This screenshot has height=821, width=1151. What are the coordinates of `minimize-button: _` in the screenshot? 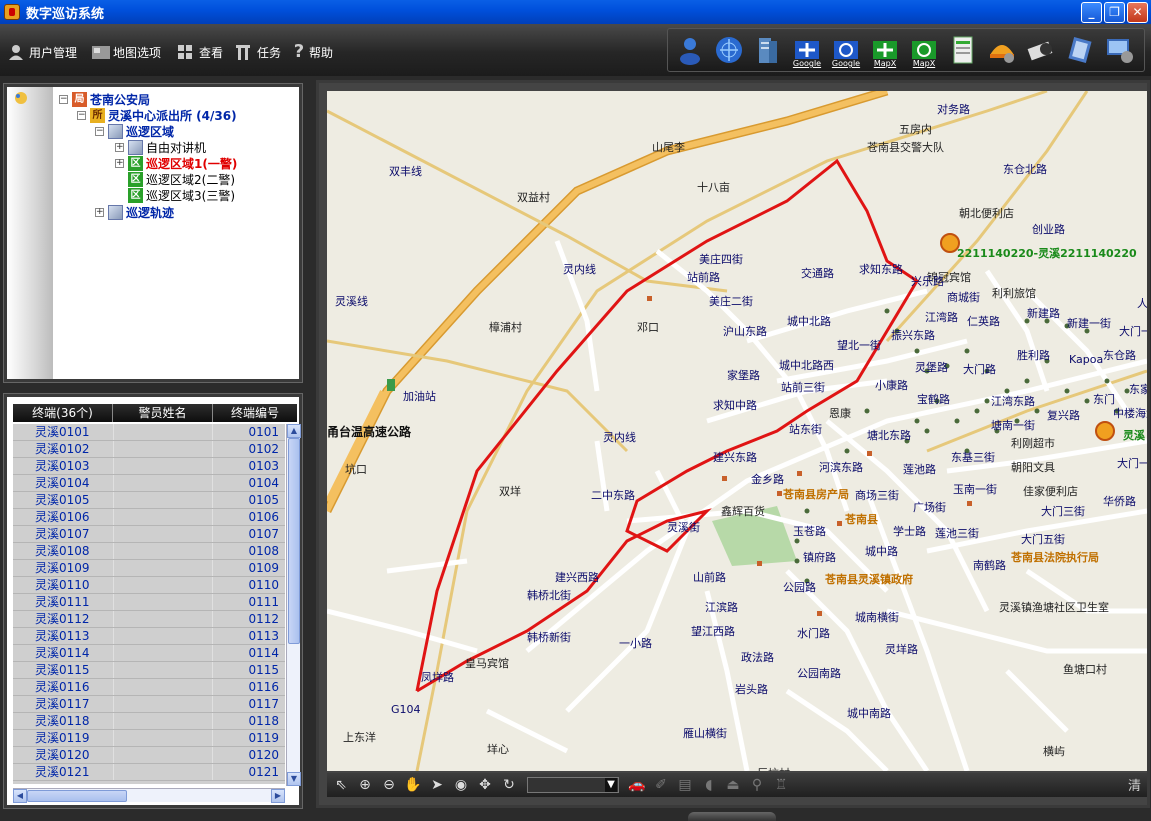 It's located at (1091, 12).